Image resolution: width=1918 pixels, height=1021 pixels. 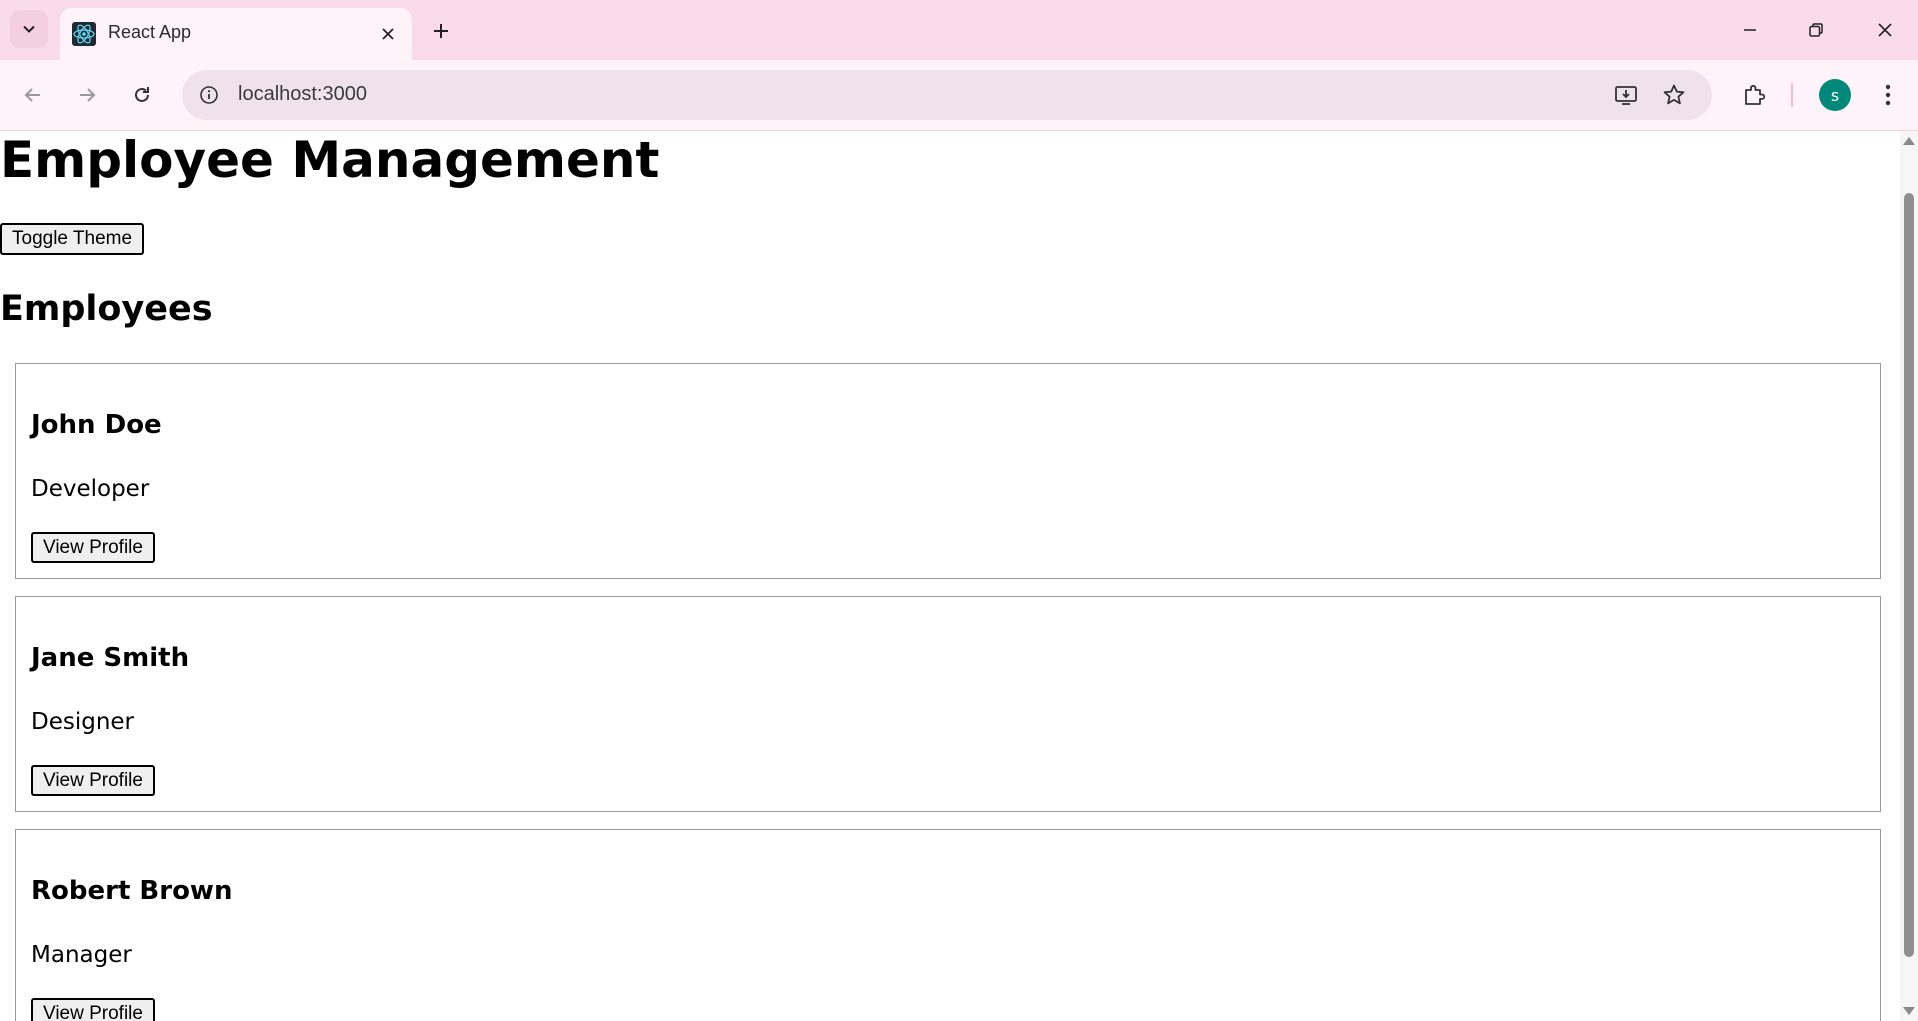 I want to click on site-info-button, so click(x=209, y=95).